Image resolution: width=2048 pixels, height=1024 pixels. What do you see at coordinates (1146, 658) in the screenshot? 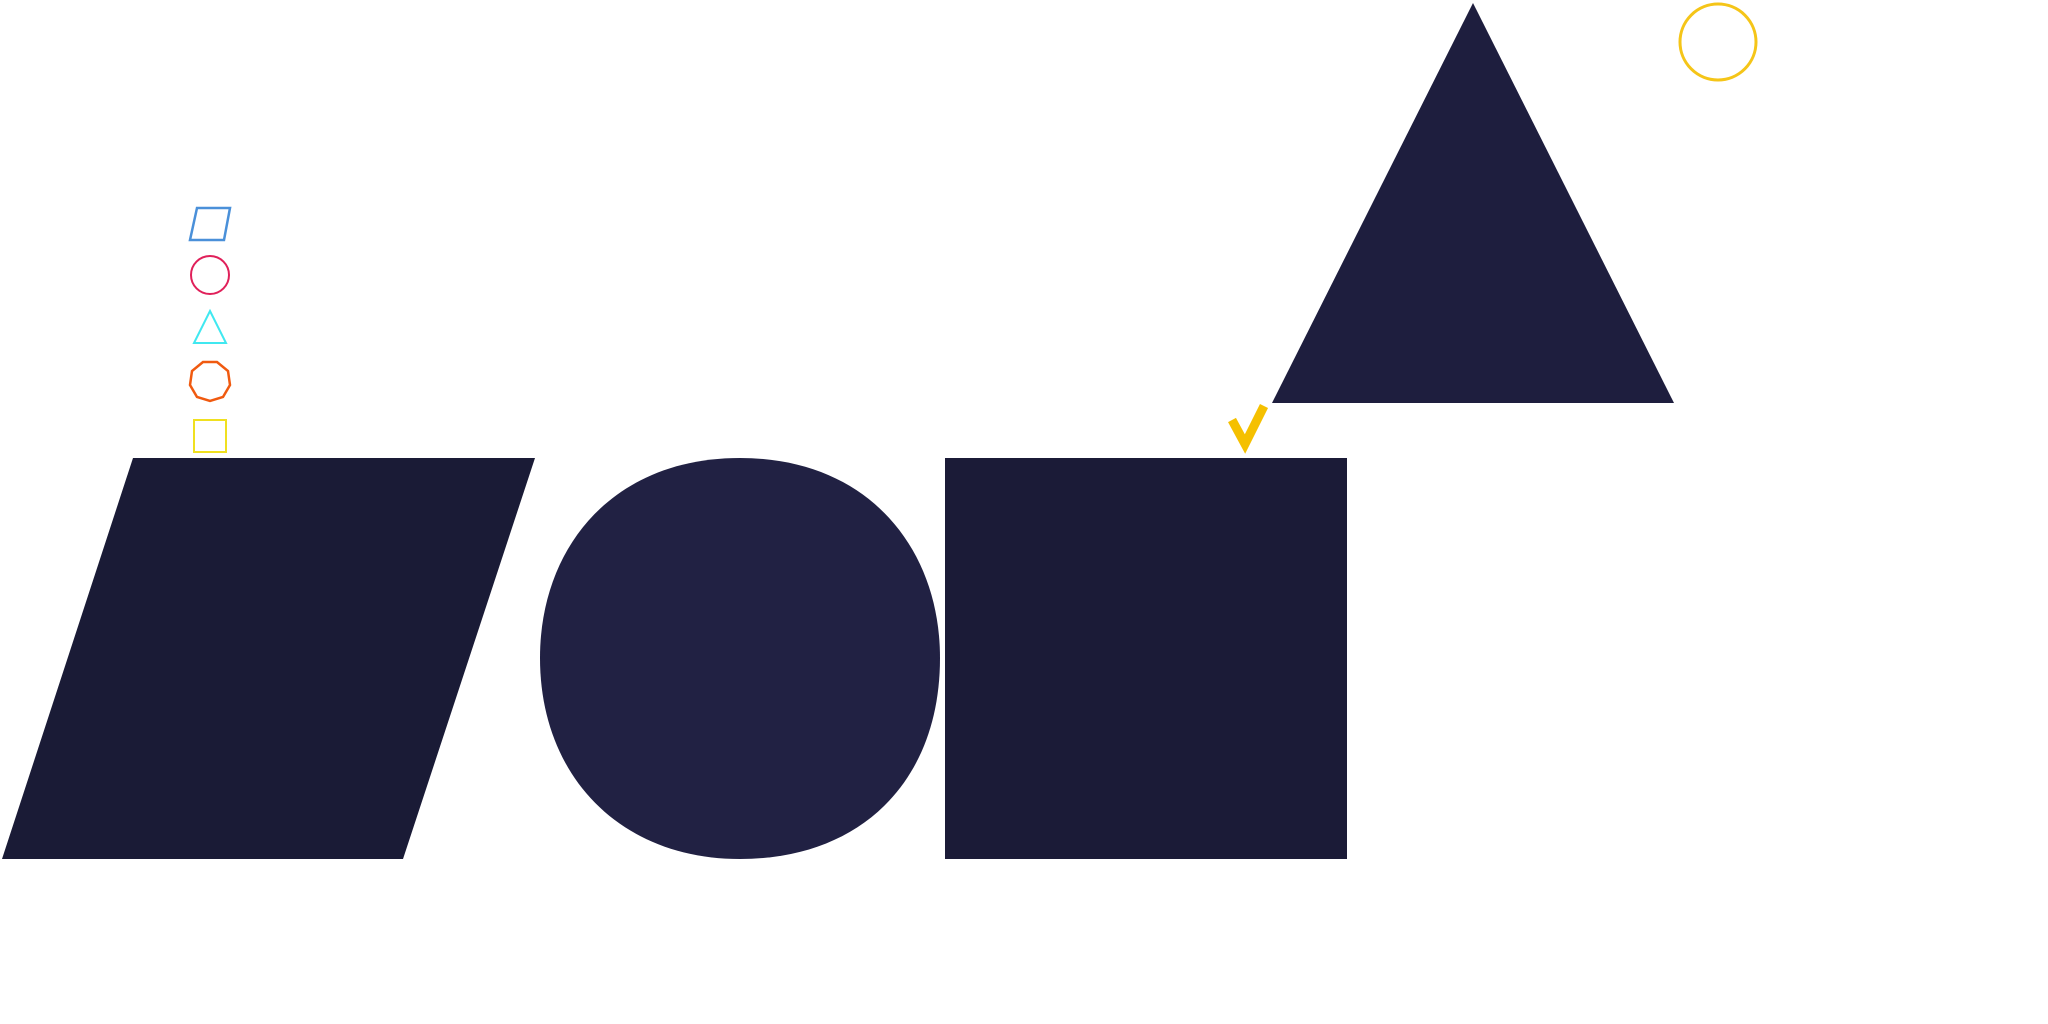
I see `square-shape` at bounding box center [1146, 658].